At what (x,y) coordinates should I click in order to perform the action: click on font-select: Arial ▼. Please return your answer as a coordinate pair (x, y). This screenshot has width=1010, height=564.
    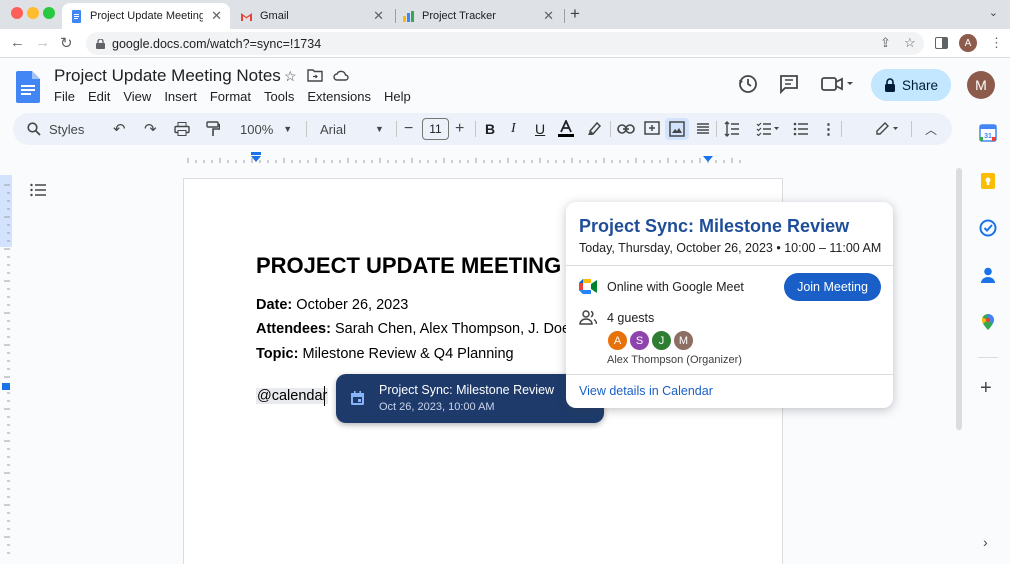
    Looking at the image, I should click on (352, 129).